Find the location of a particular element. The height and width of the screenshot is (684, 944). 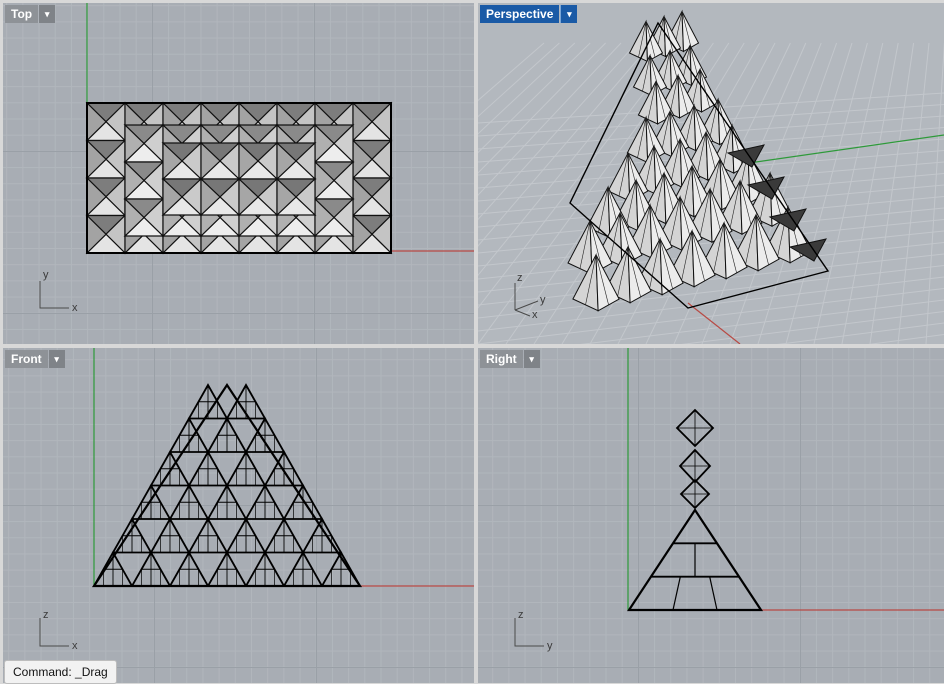

perspective-model is located at coordinates (698, 160).